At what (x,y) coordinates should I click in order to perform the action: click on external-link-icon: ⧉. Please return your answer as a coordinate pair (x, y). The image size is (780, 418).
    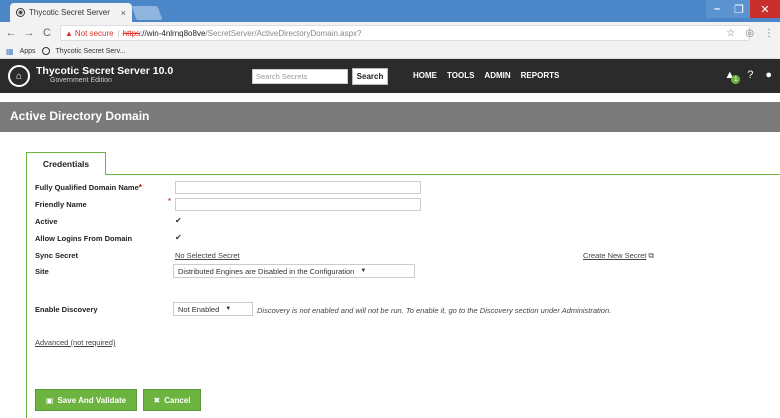
    Looking at the image, I should click on (651, 255).